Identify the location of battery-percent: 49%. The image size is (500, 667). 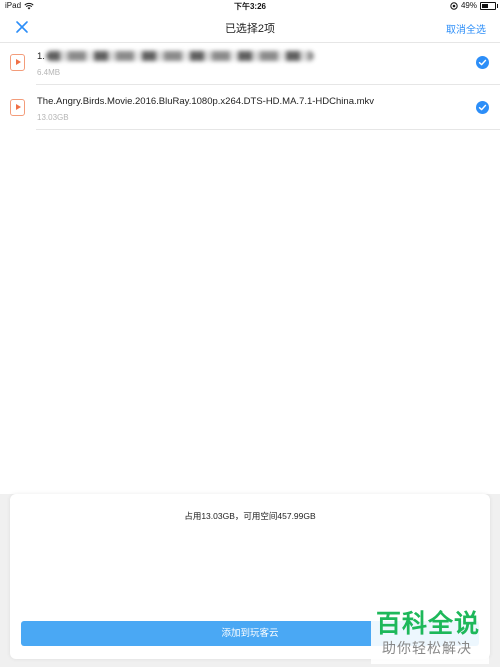
(468, 5).